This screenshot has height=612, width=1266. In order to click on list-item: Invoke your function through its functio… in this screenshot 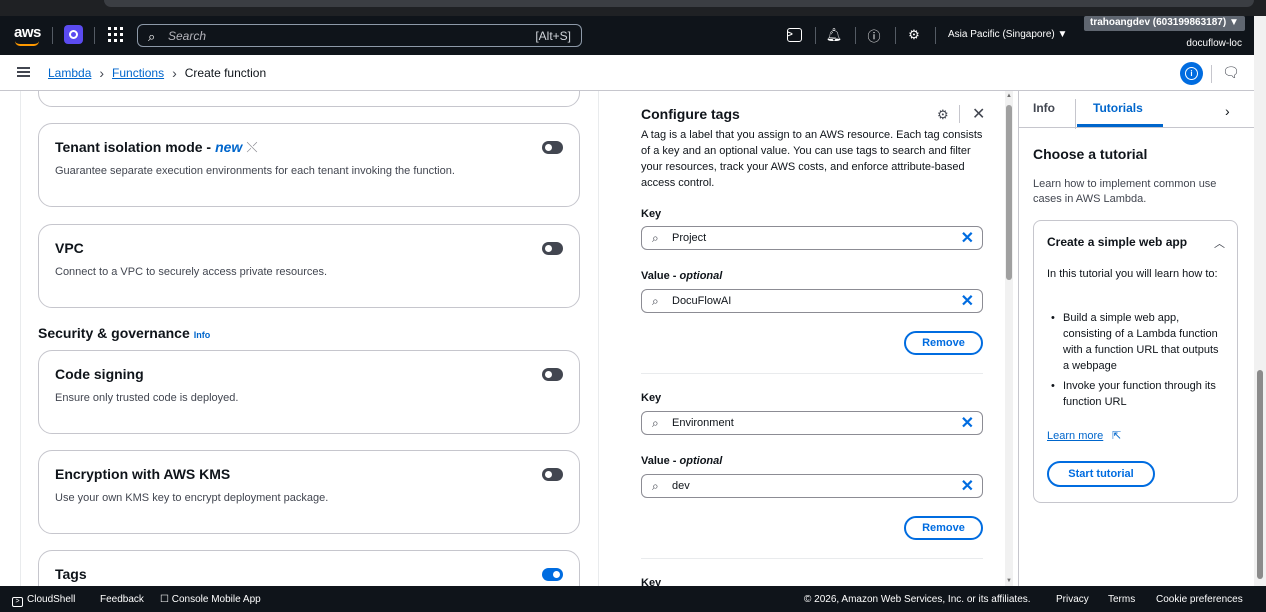, I will do `click(1137, 394)`.